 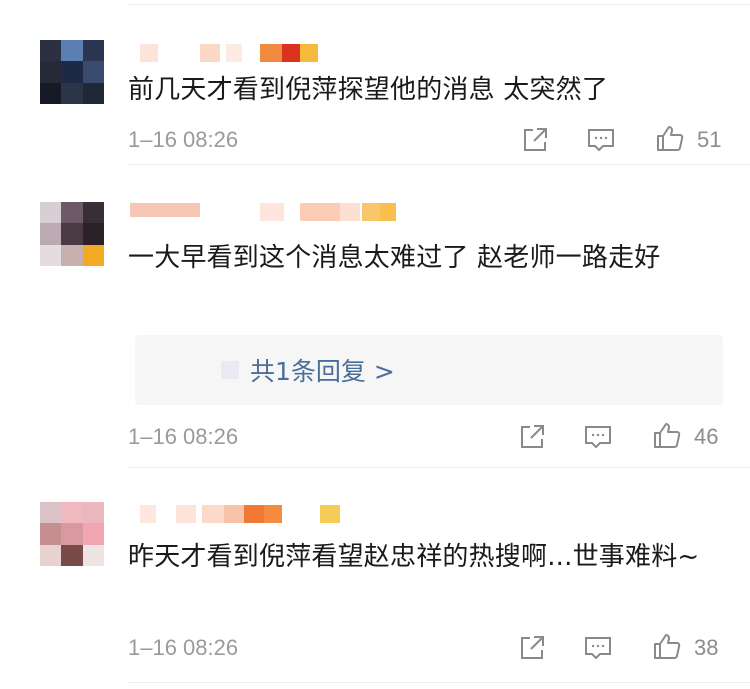 I want to click on divider-bottom, so click(x=439, y=682).